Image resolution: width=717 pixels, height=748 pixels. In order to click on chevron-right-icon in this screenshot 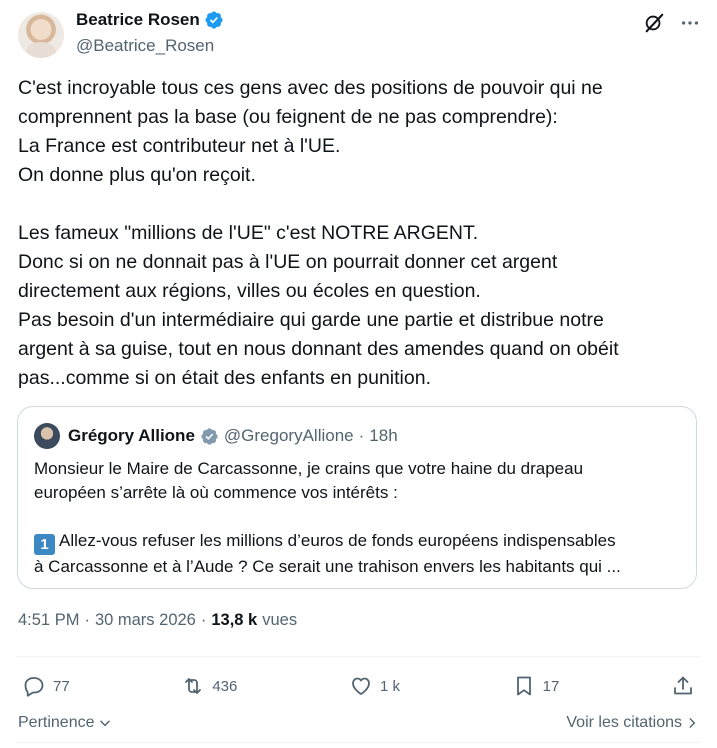, I will do `click(692, 723)`.